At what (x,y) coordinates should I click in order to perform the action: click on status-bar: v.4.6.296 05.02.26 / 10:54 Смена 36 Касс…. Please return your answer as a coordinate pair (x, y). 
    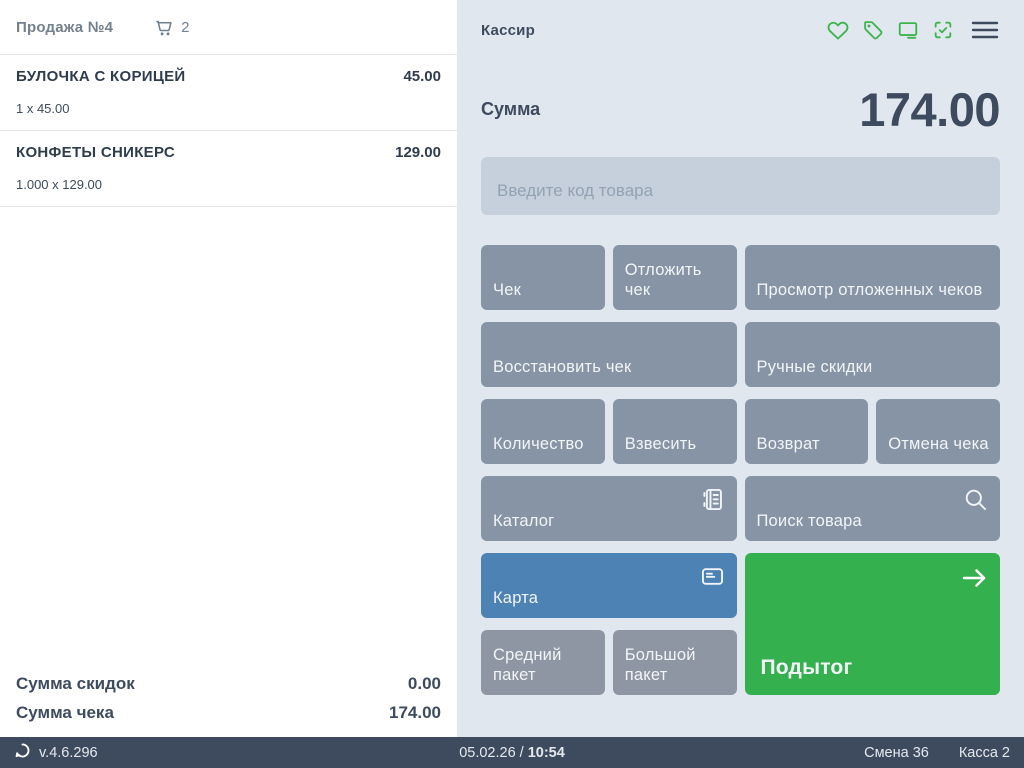
    Looking at the image, I should click on (512, 752).